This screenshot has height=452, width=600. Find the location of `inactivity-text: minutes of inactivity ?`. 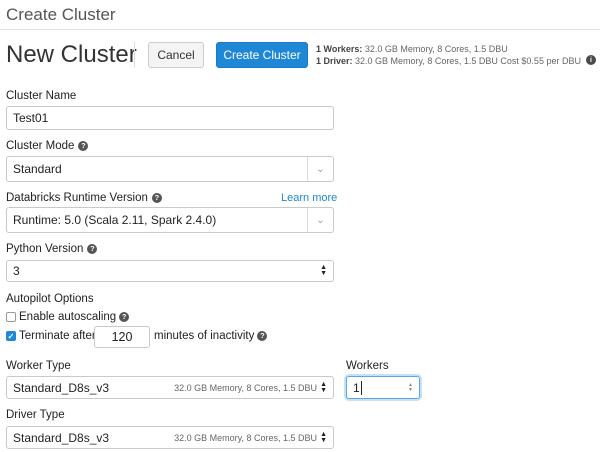

inactivity-text: minutes of inactivity ? is located at coordinates (211, 336).